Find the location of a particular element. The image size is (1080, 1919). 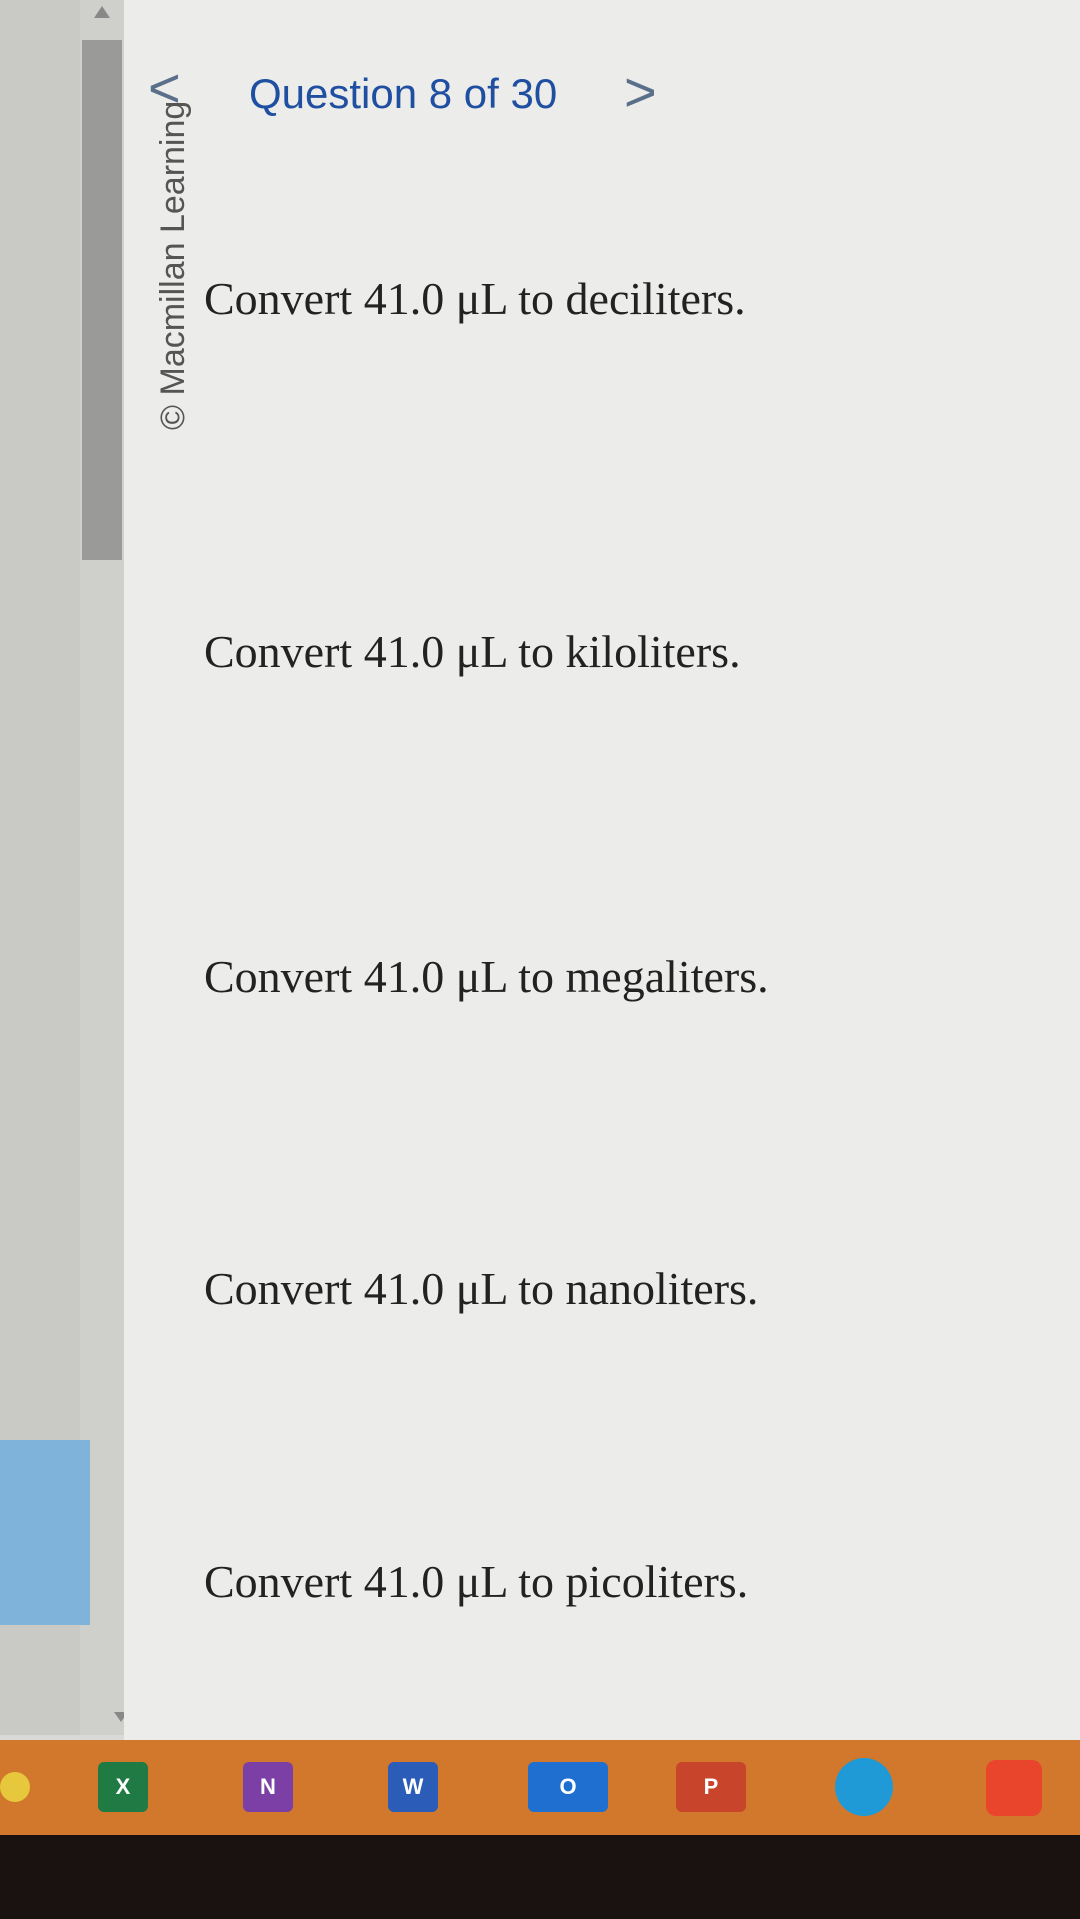

onenote-icon: N is located at coordinates (268, 1787).